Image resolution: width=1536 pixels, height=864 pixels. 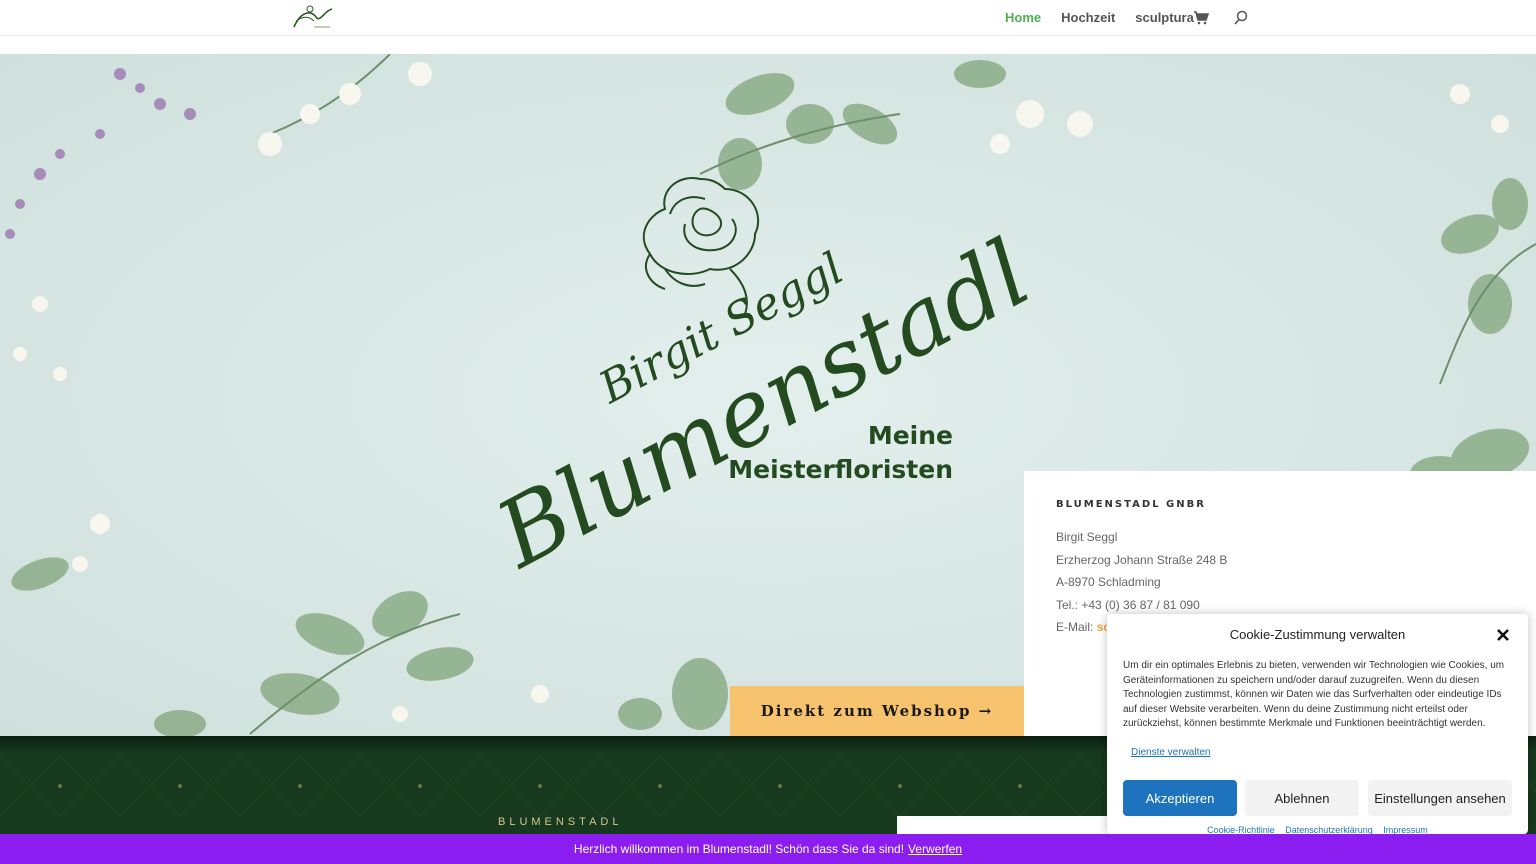 What do you see at coordinates (840, 469) in the screenshot?
I see `tagline-line-2: Meisterfloristen` at bounding box center [840, 469].